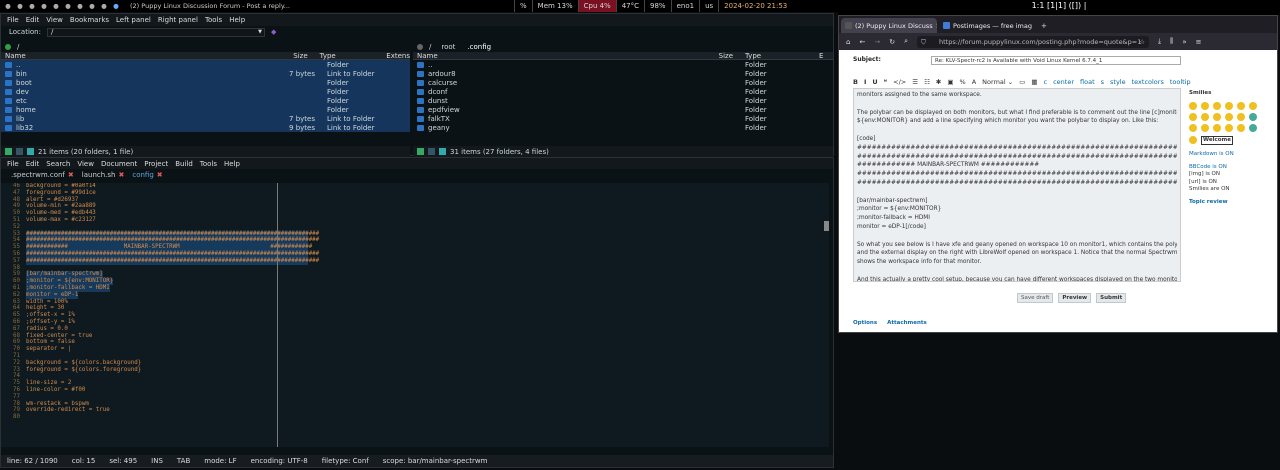  Describe the element at coordinates (1180, 82) in the screenshot. I see `toolbar-button: tooltip` at that location.